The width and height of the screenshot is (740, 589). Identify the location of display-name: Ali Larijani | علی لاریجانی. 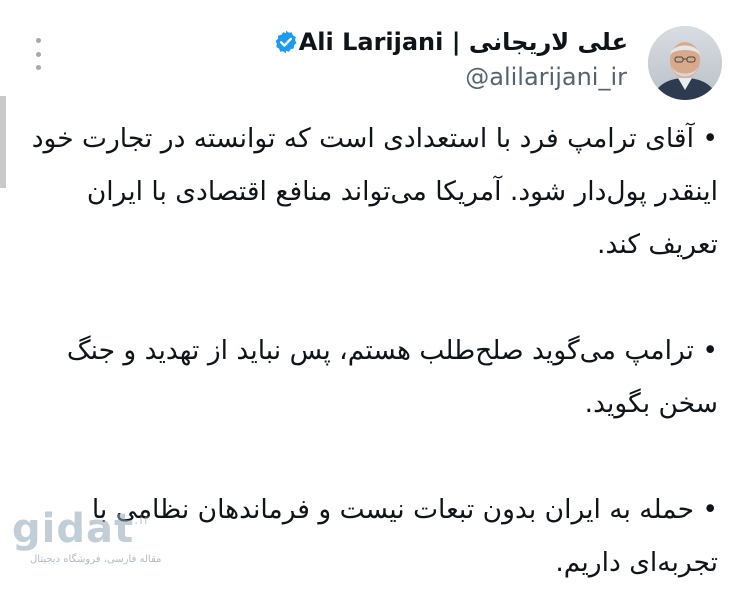
(463, 42).